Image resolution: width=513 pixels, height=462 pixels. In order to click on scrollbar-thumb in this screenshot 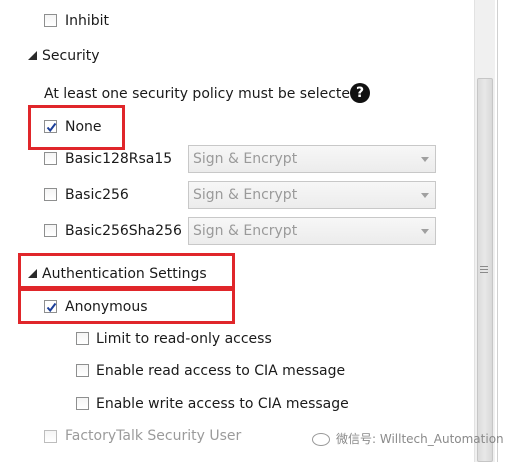, I will do `click(485, 270)`.